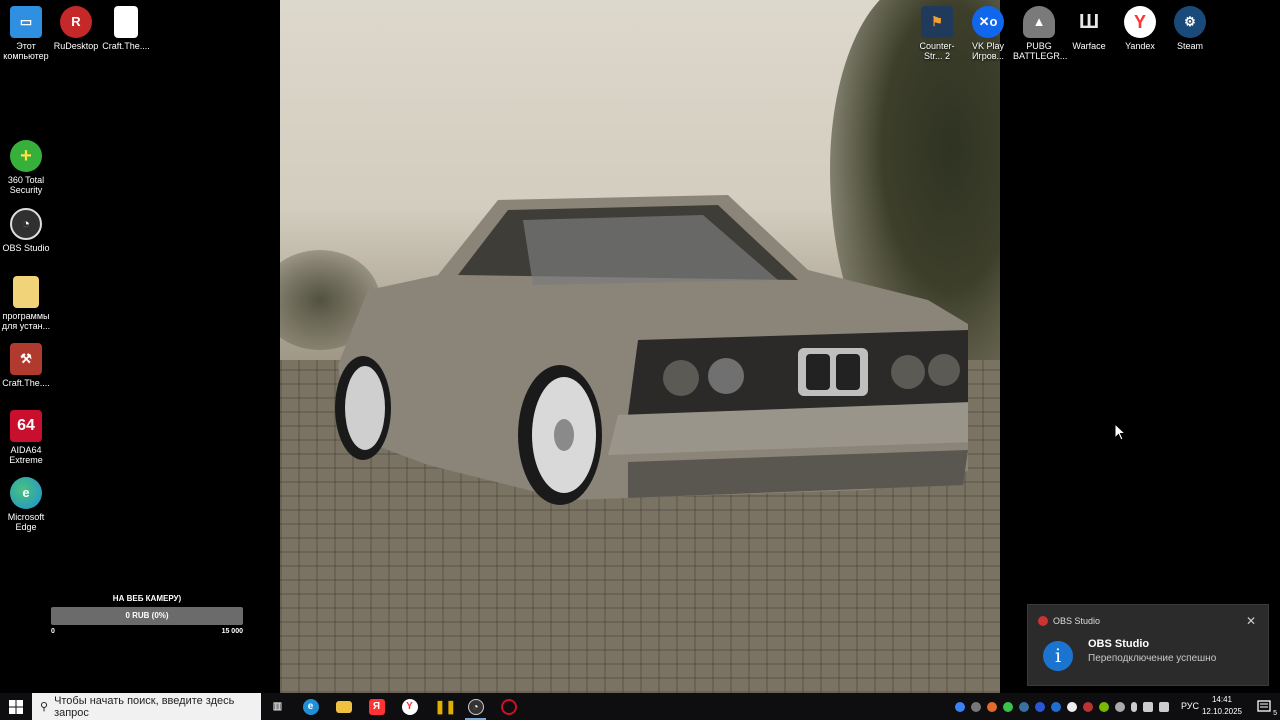 This screenshot has width=1280, height=720. I want to click on desktop-icon-label: Yandex, so click(1140, 46).